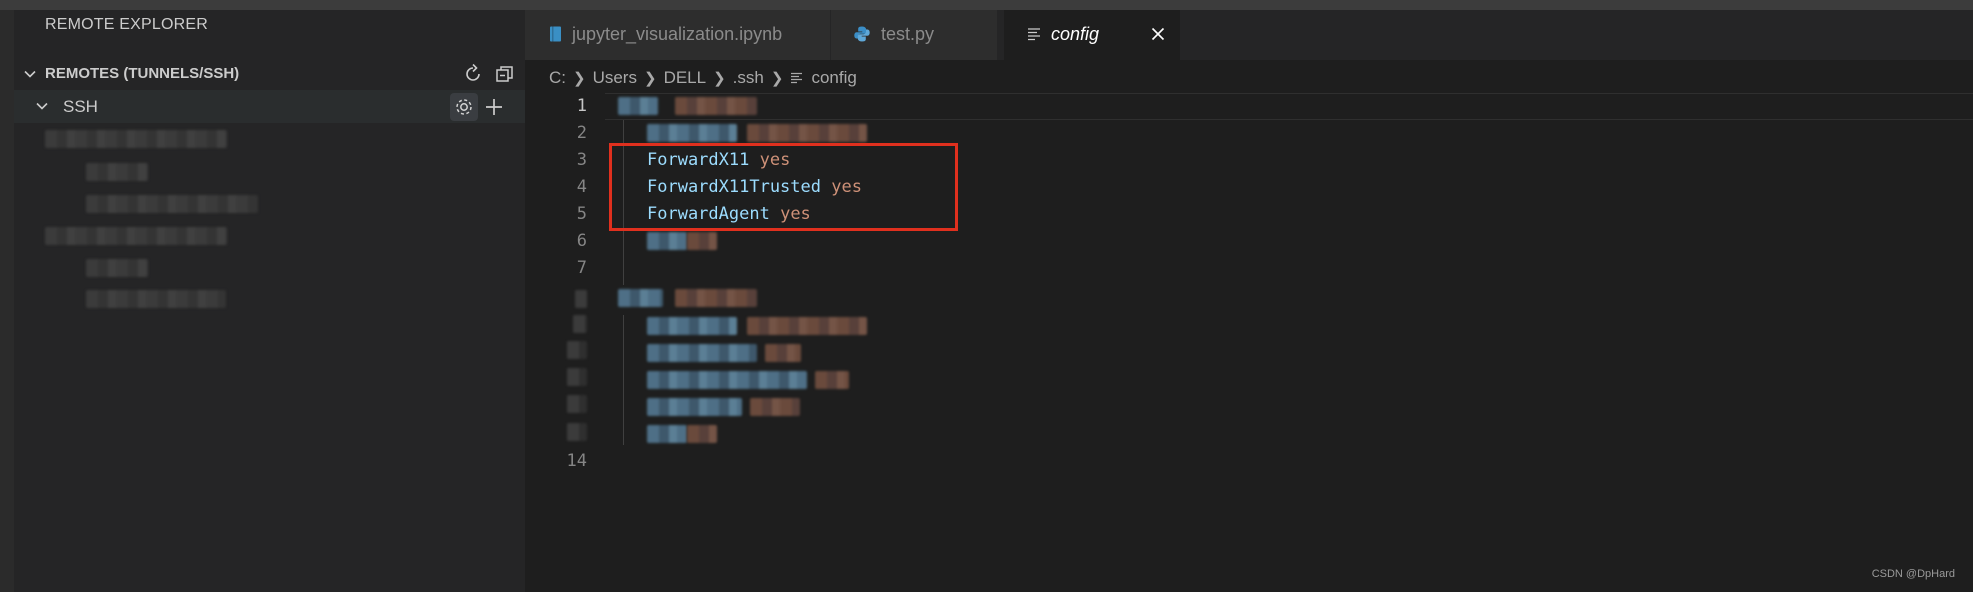  Describe the element at coordinates (473, 74) in the screenshot. I see `refresh-icon` at that location.